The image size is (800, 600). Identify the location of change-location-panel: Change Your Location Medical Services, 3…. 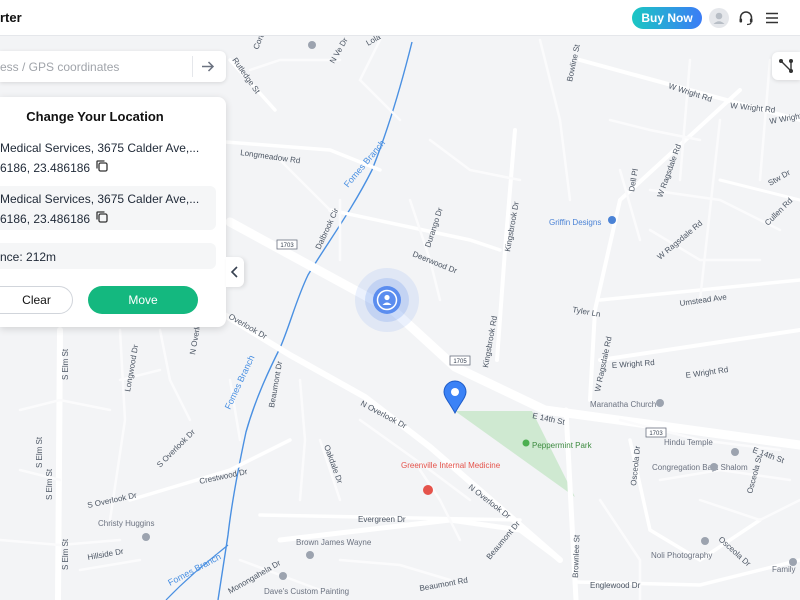
(113, 212).